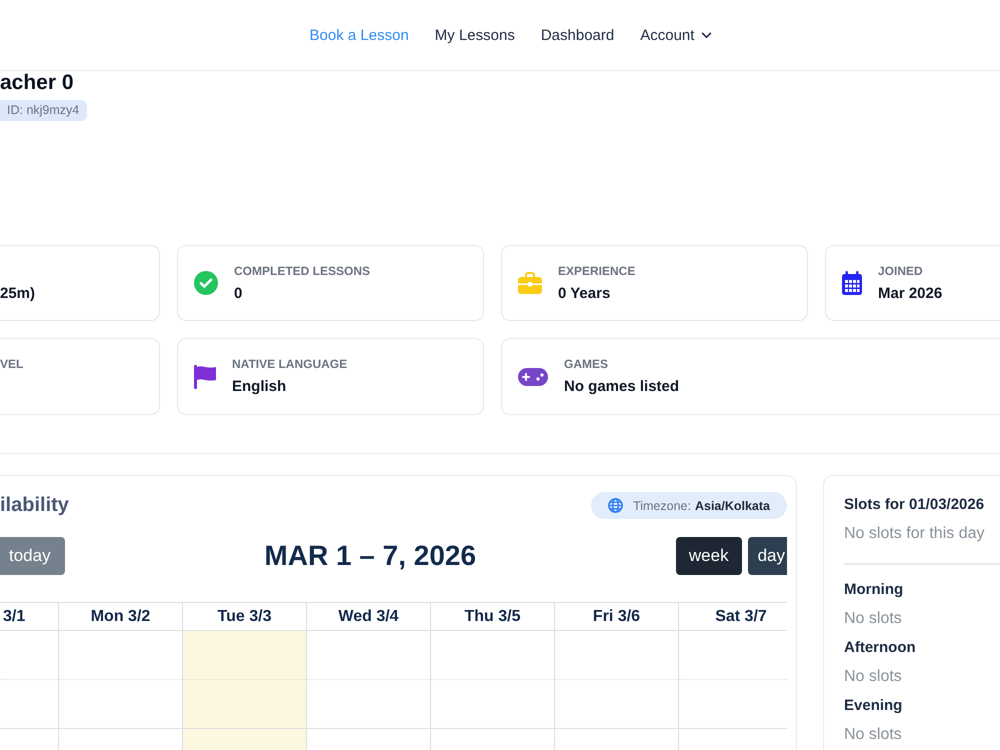  I want to click on flag-icon, so click(205, 376).